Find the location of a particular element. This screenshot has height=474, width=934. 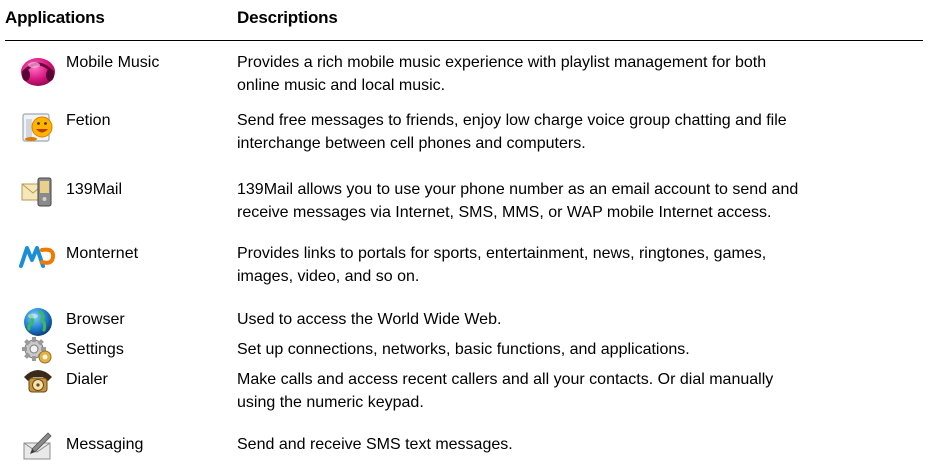

app-description: Send and receive SMS text messages. is located at coordinates (375, 444).